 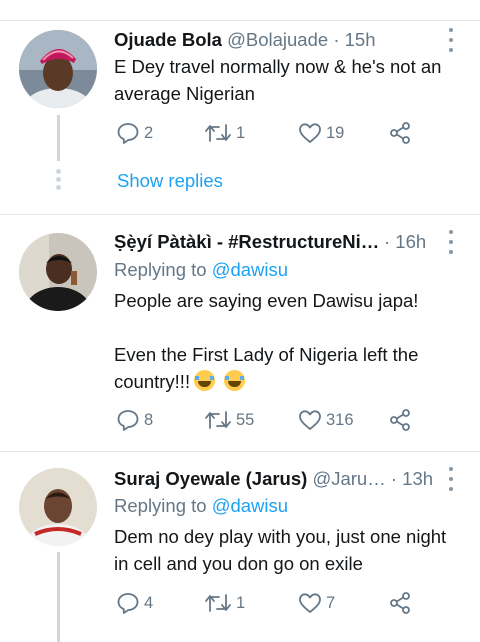 I want to click on display-name: Ojuade Bola, so click(x=168, y=39).